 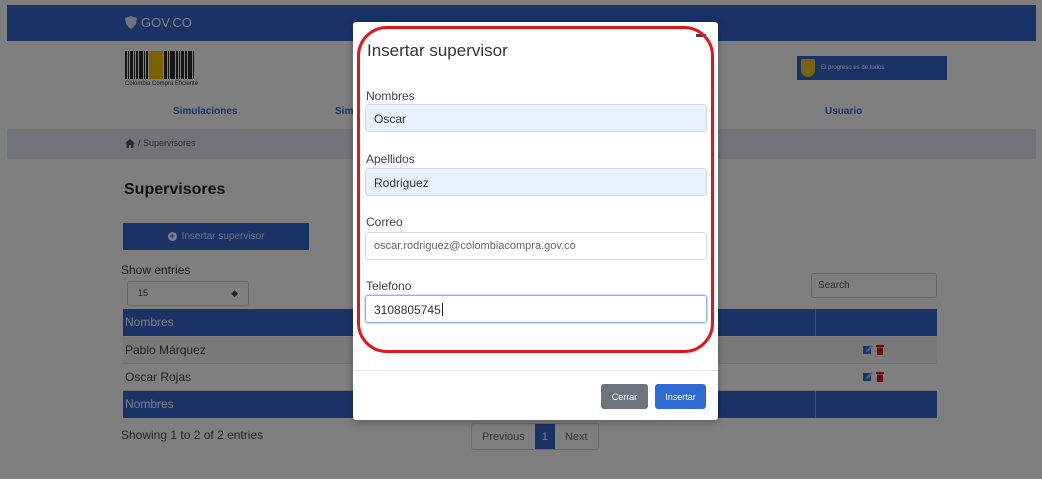 I want to click on insertar-button: Insertar, so click(x=680, y=396).